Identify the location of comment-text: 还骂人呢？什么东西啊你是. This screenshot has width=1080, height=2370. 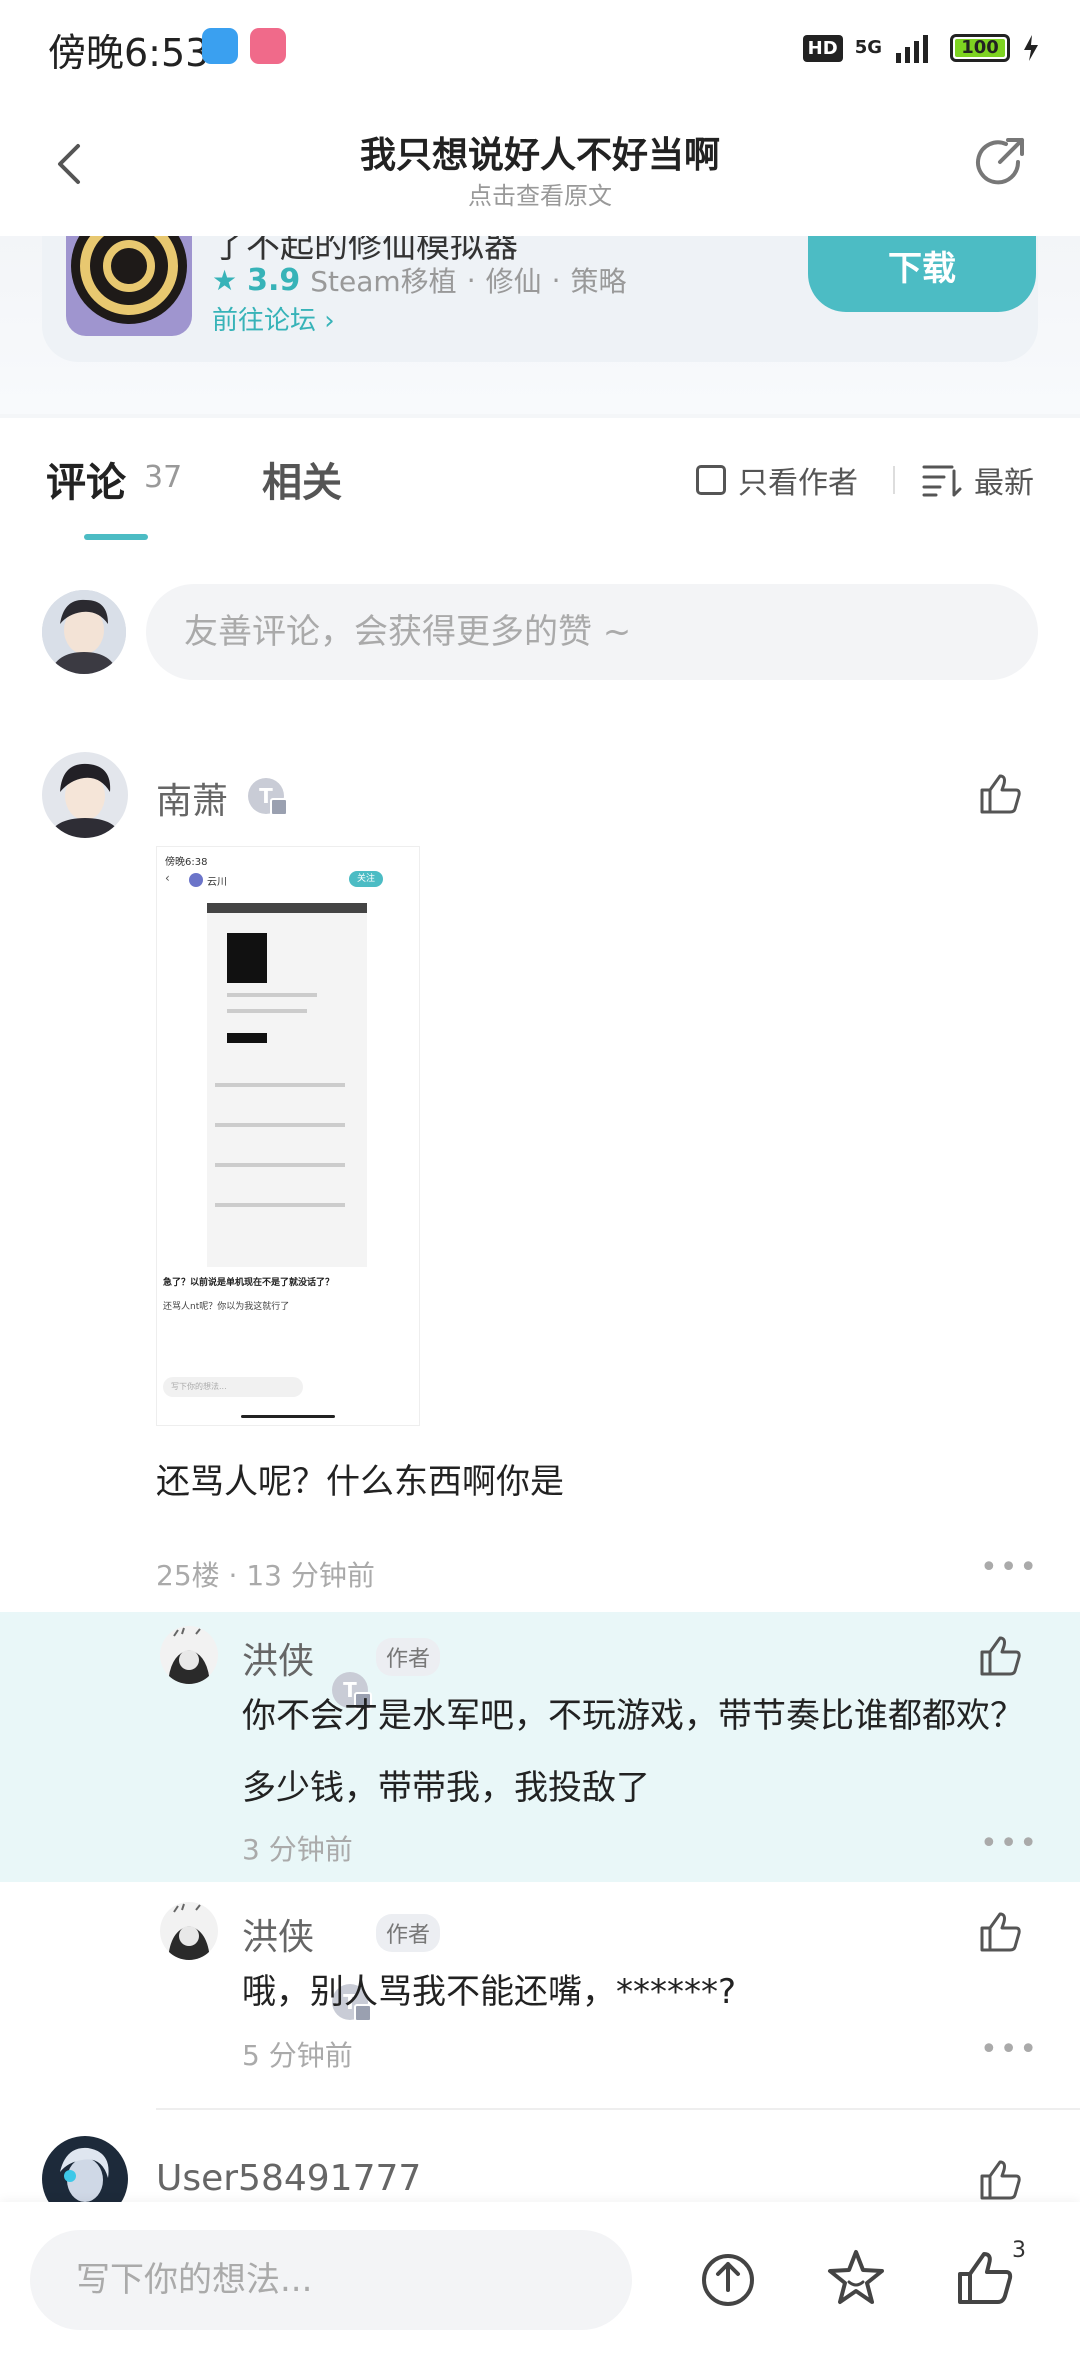
(360, 1482).